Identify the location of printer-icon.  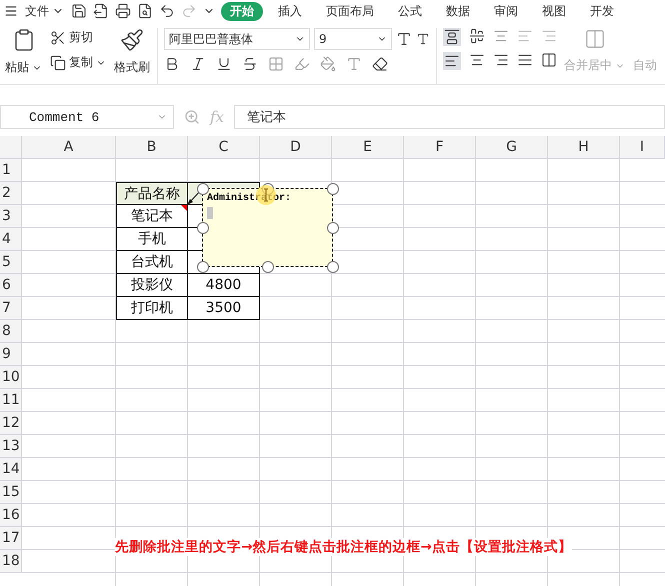
(123, 11).